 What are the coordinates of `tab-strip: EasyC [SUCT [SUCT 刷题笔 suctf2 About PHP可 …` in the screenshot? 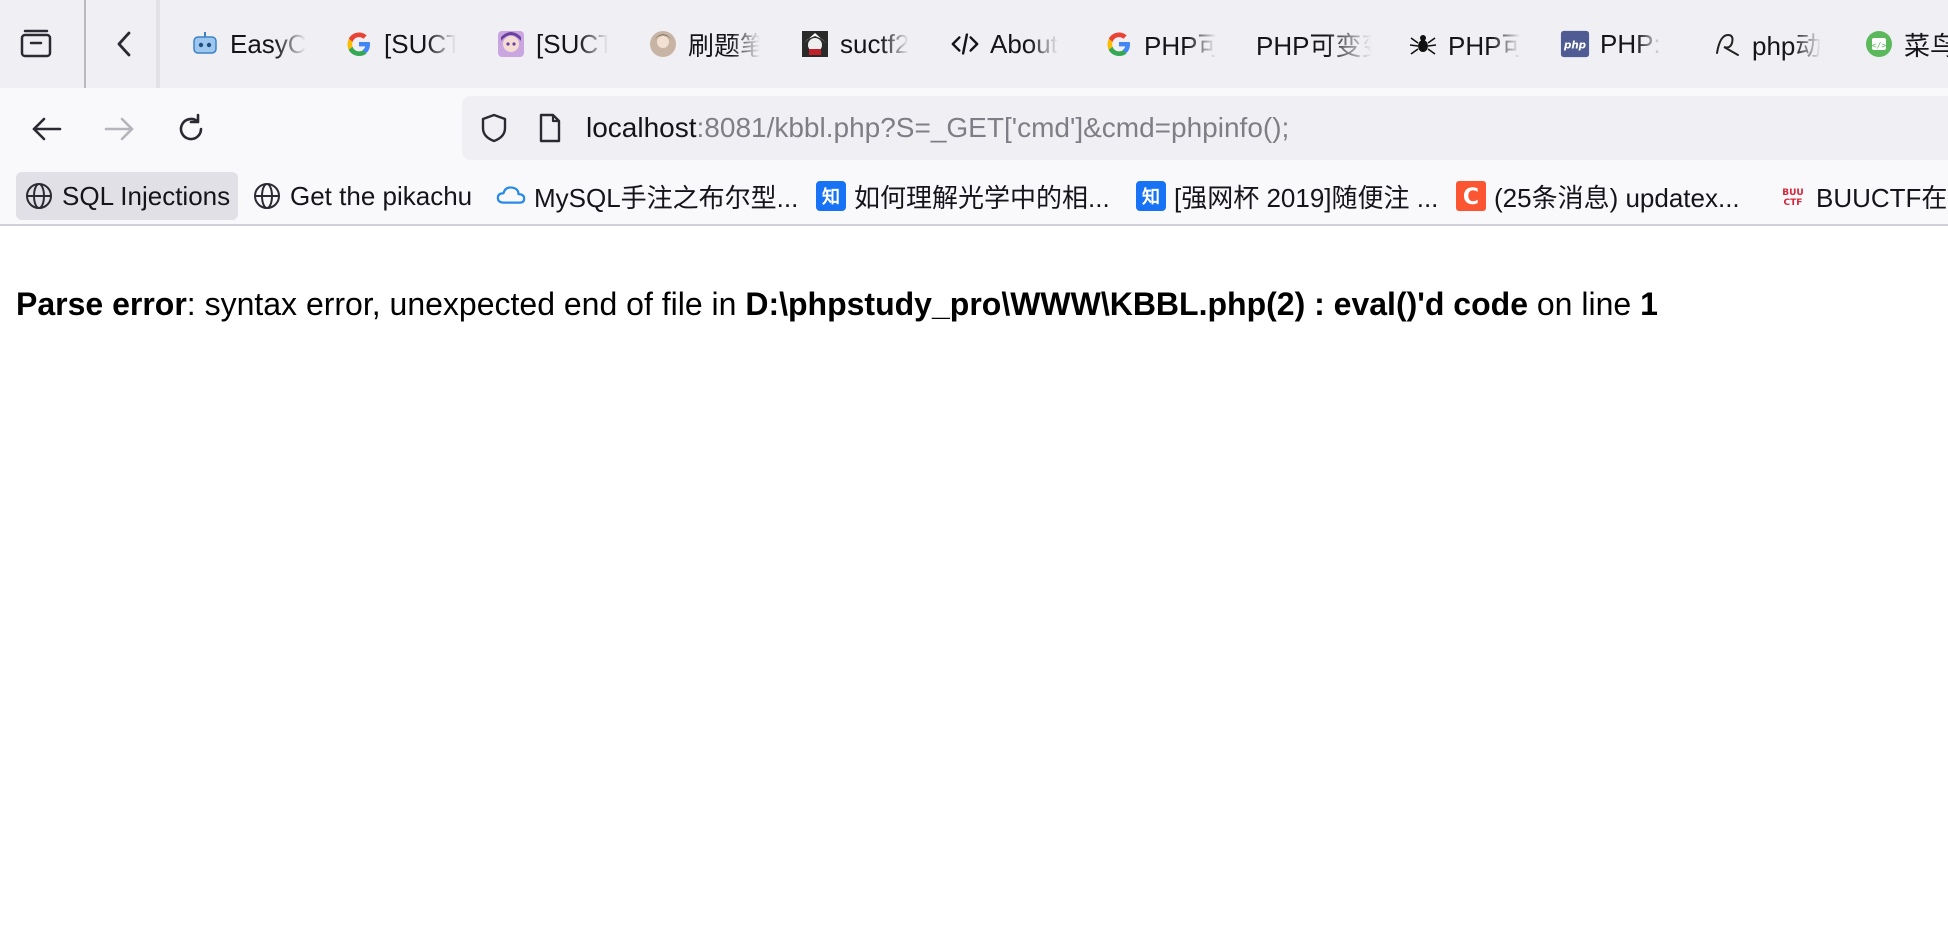 It's located at (974, 44).